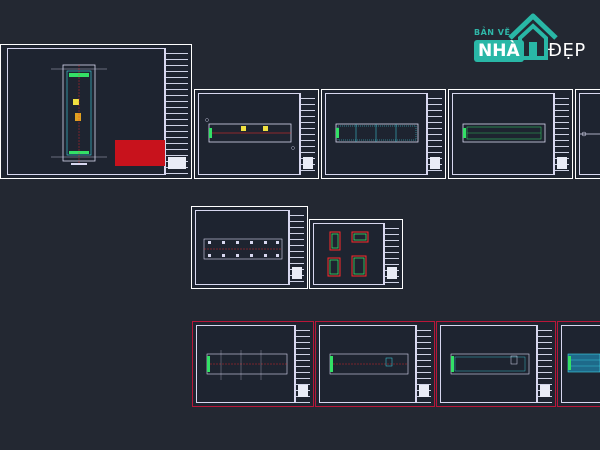 The width and height of the screenshot is (600, 450). I want to click on red-notes-box, so click(140, 153).